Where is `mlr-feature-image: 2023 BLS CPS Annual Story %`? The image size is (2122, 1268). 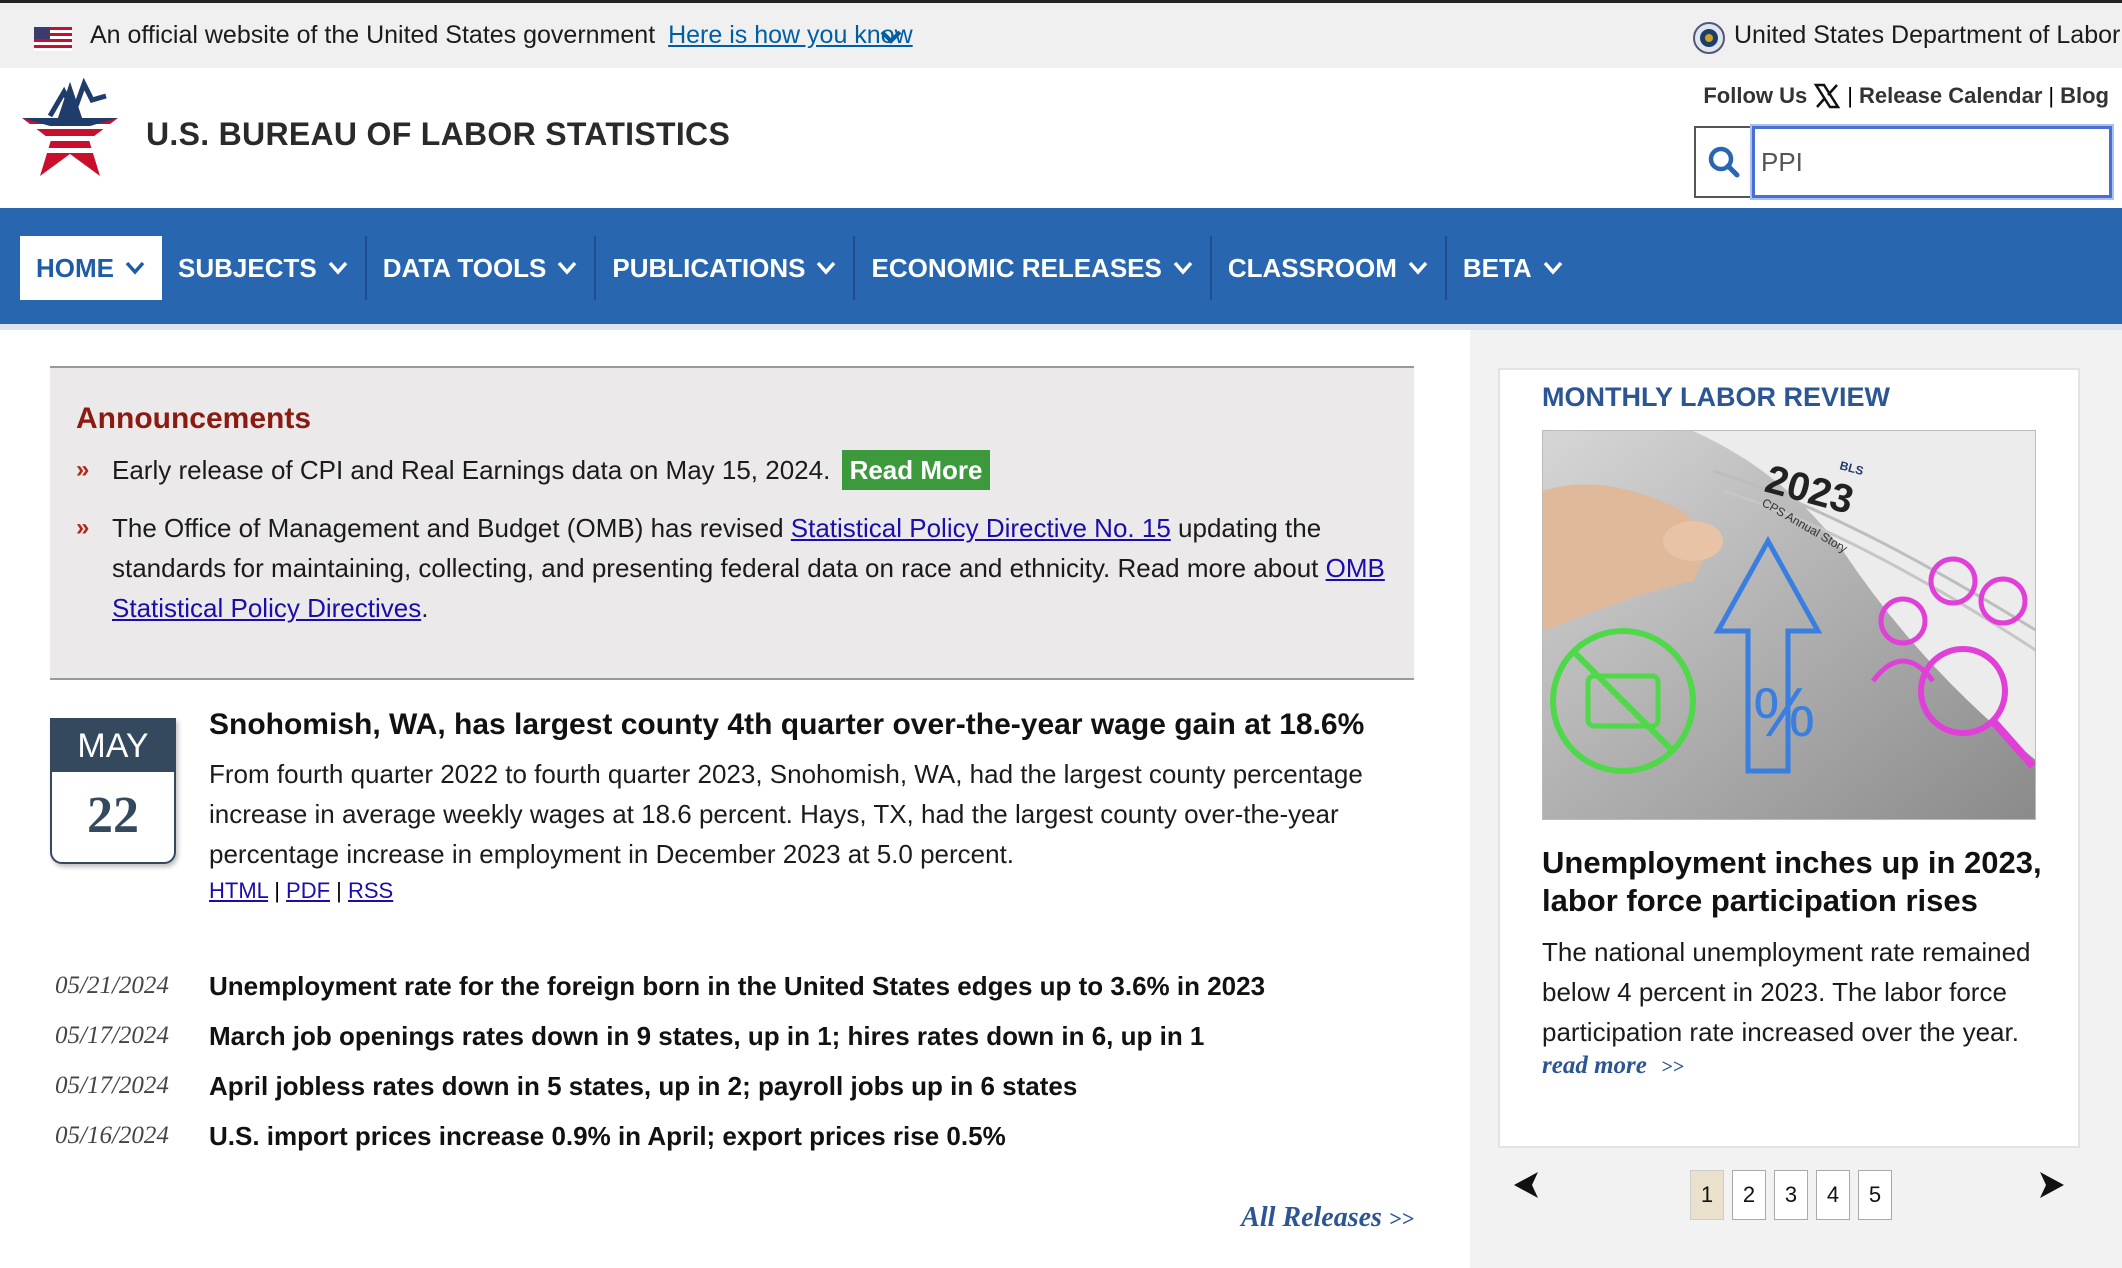
mlr-feature-image: 2023 BLS CPS Annual Story % is located at coordinates (1789, 625).